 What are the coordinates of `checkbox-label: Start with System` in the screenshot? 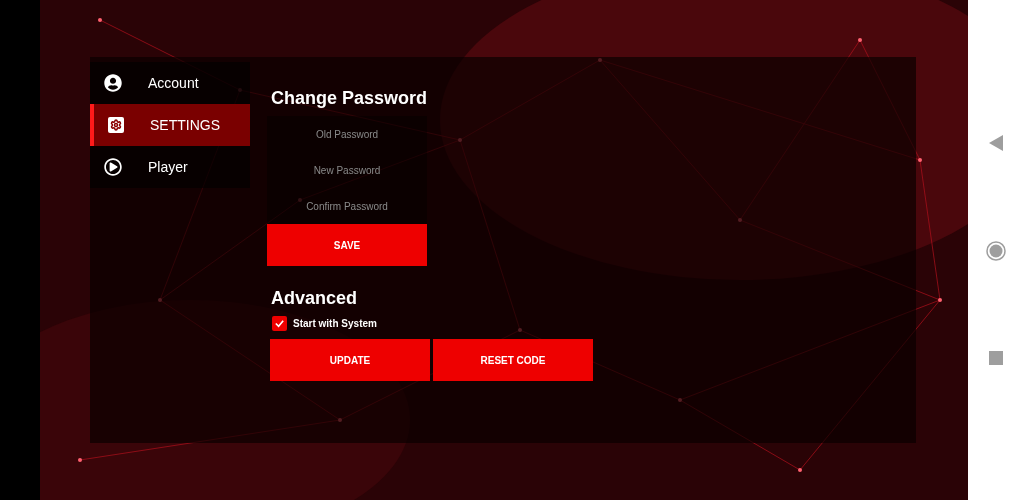 It's located at (335, 324).